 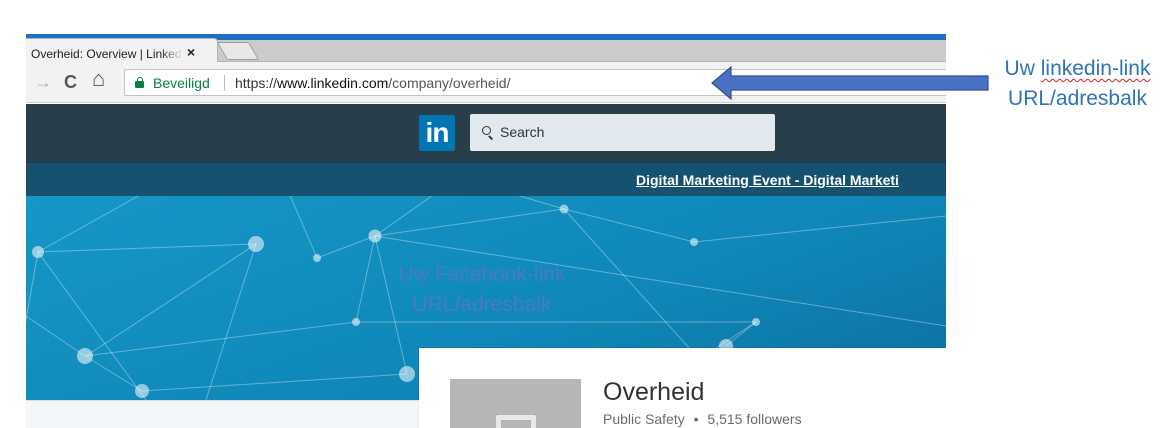 What do you see at coordinates (256, 83) in the screenshot?
I see `url-scheme: https://` at bounding box center [256, 83].